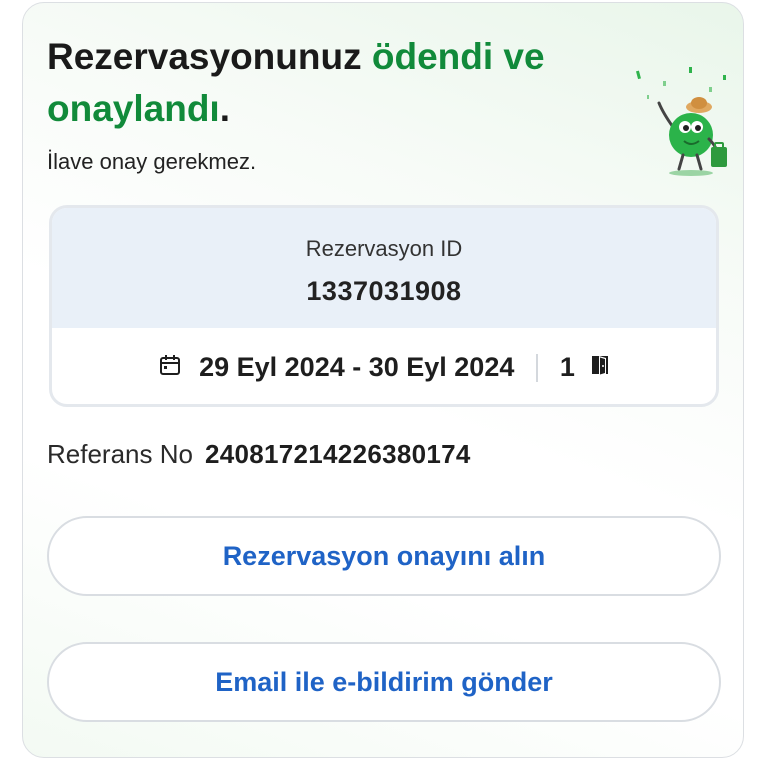 This screenshot has height=768, width=768. I want to click on reservation-id-label: Rezervasyon ID, so click(384, 248).